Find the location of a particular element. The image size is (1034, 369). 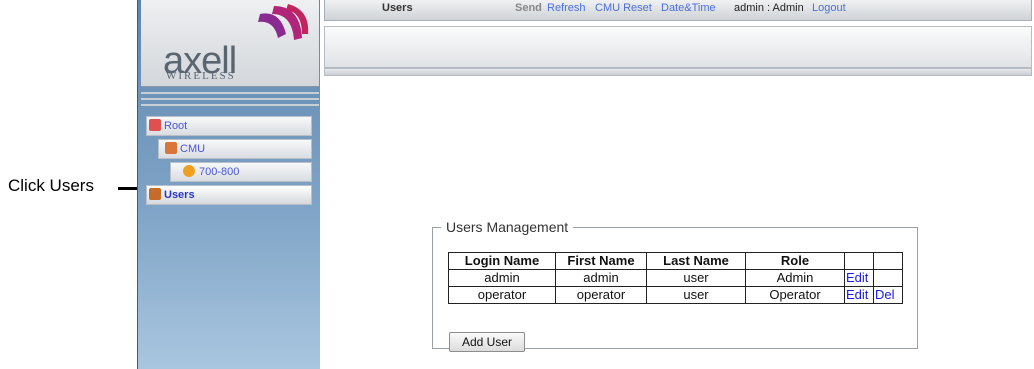

tree-item-label: 700-800 is located at coordinates (219, 172).